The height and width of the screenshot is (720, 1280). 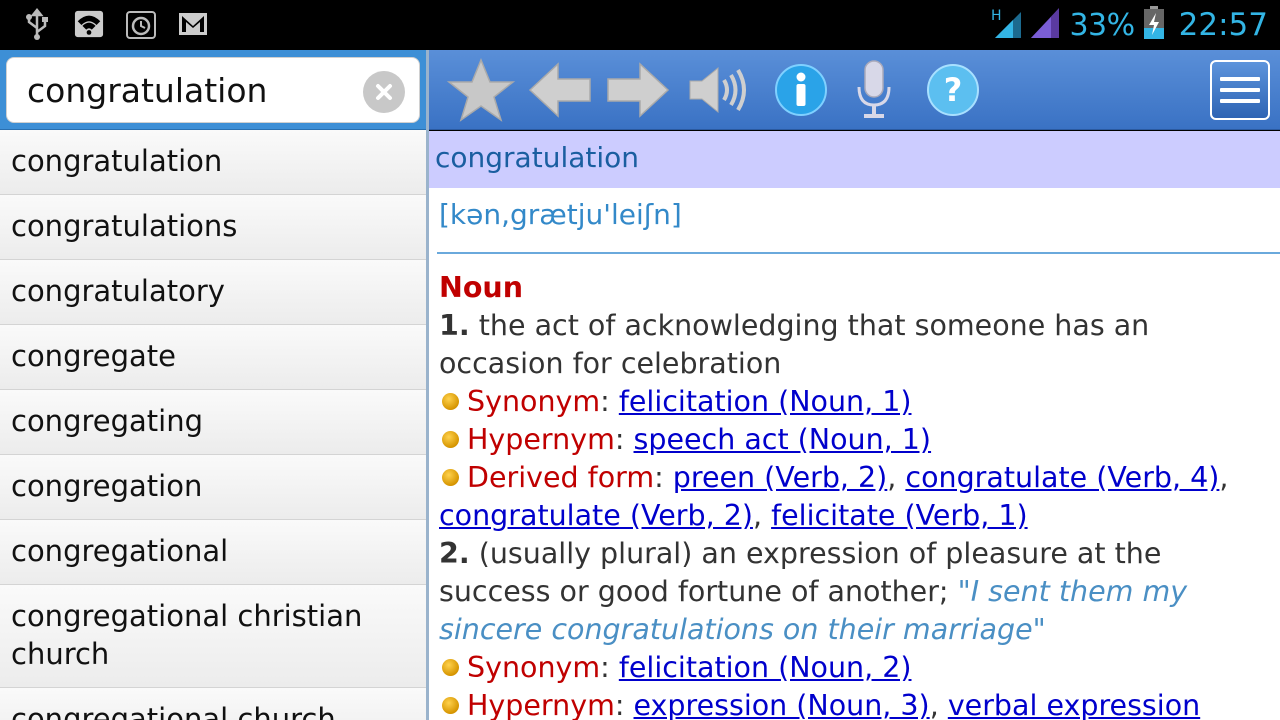 I want to click on word-link: congratulate (Verb, 2), so click(x=596, y=515).